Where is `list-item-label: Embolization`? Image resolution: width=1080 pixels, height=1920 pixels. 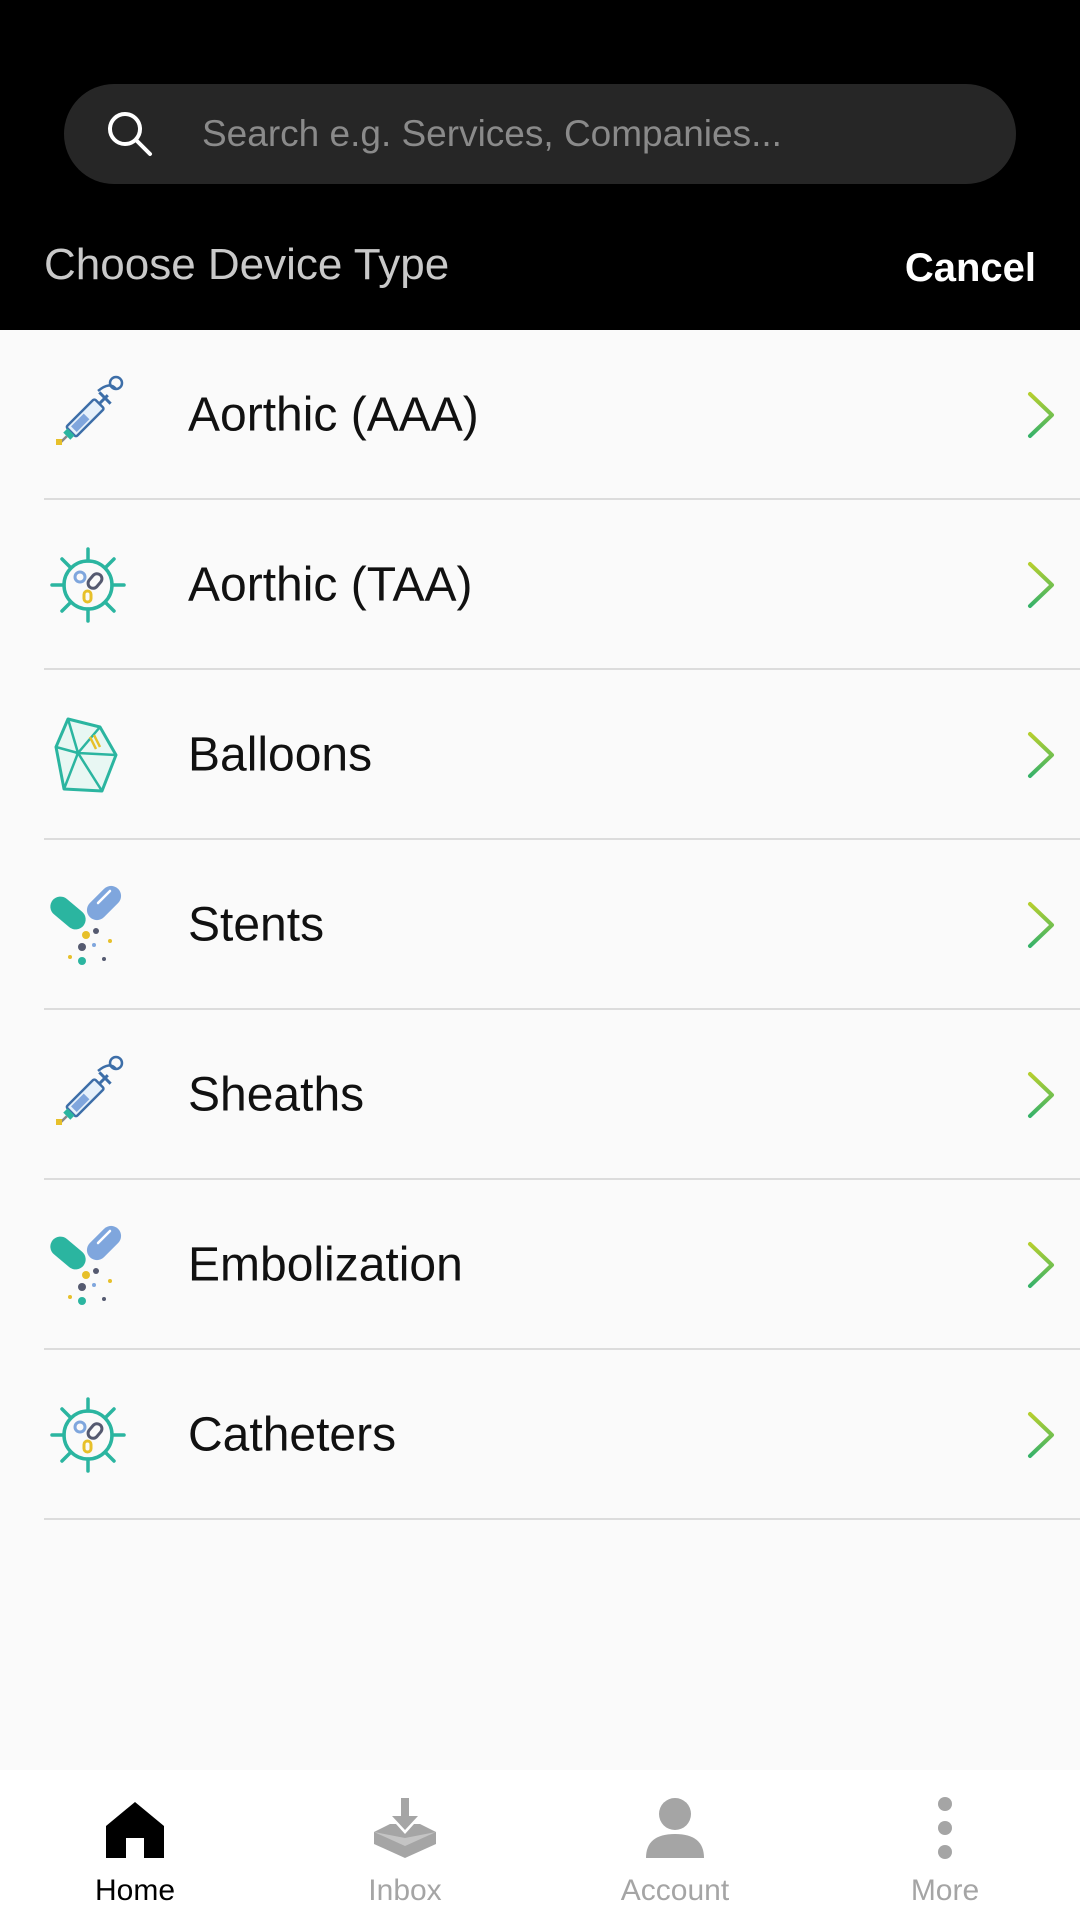
list-item-label: Embolization is located at coordinates (325, 1265).